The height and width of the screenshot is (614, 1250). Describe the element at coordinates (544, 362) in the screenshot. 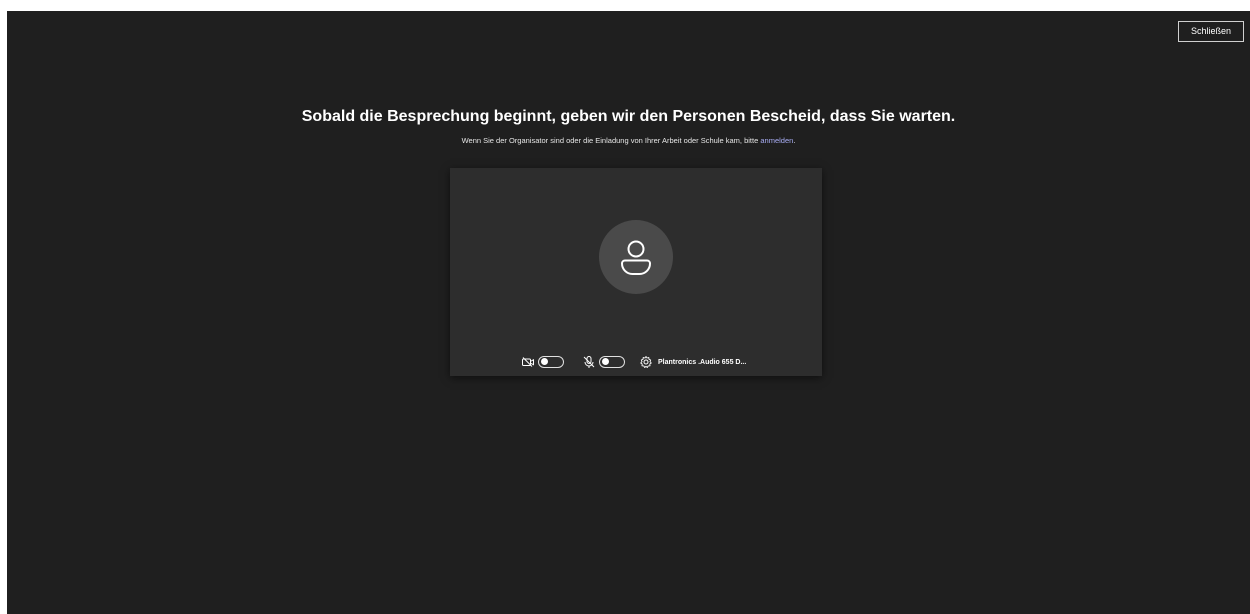

I see `camera-toggle-knob` at that location.